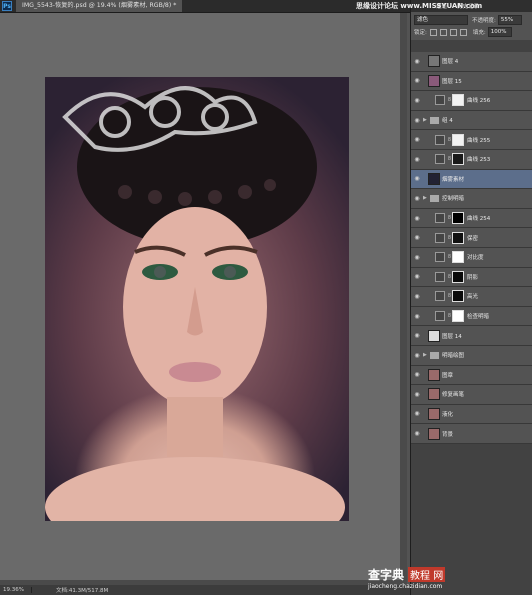 The image size is (532, 595). I want to click on document-tab: IMG_5543-恢复的.psd @ 19.4% (烟雾素材, RGB/8) *, so click(99, 6).